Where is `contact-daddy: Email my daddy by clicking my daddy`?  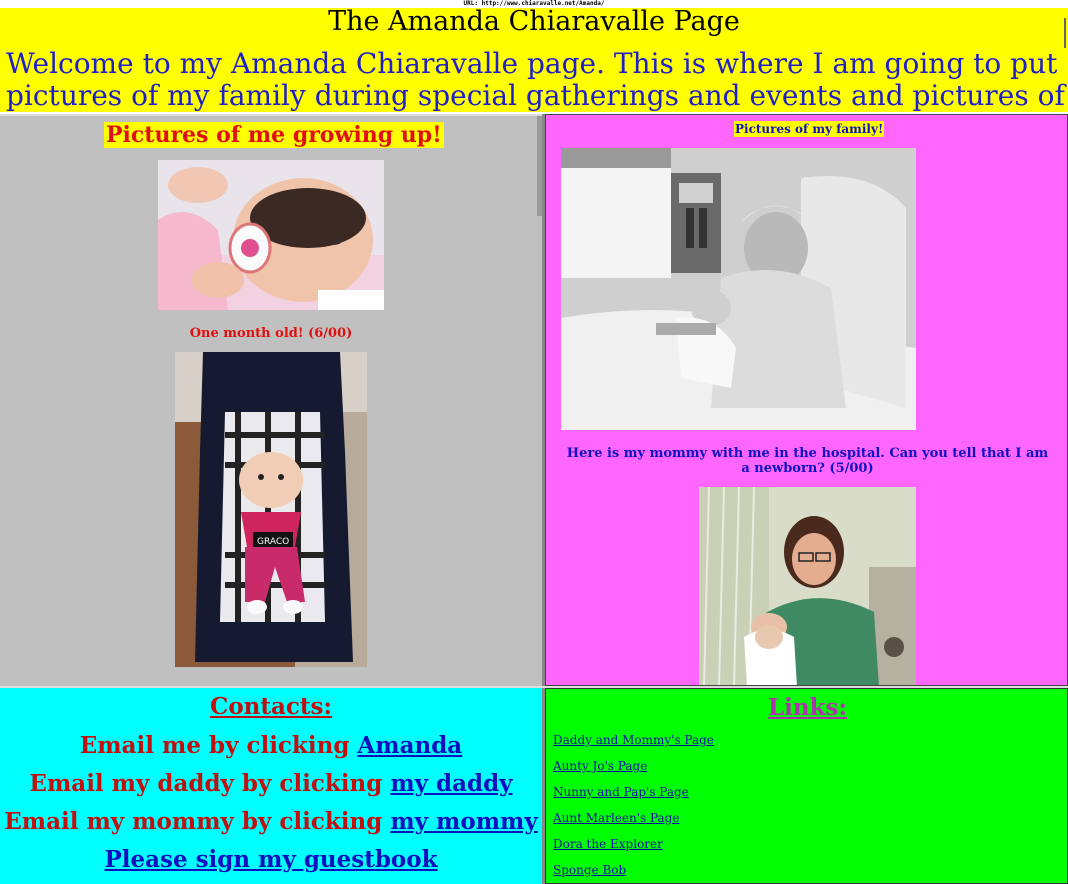
contact-daddy: Email my daddy by clicking my daddy is located at coordinates (271, 783).